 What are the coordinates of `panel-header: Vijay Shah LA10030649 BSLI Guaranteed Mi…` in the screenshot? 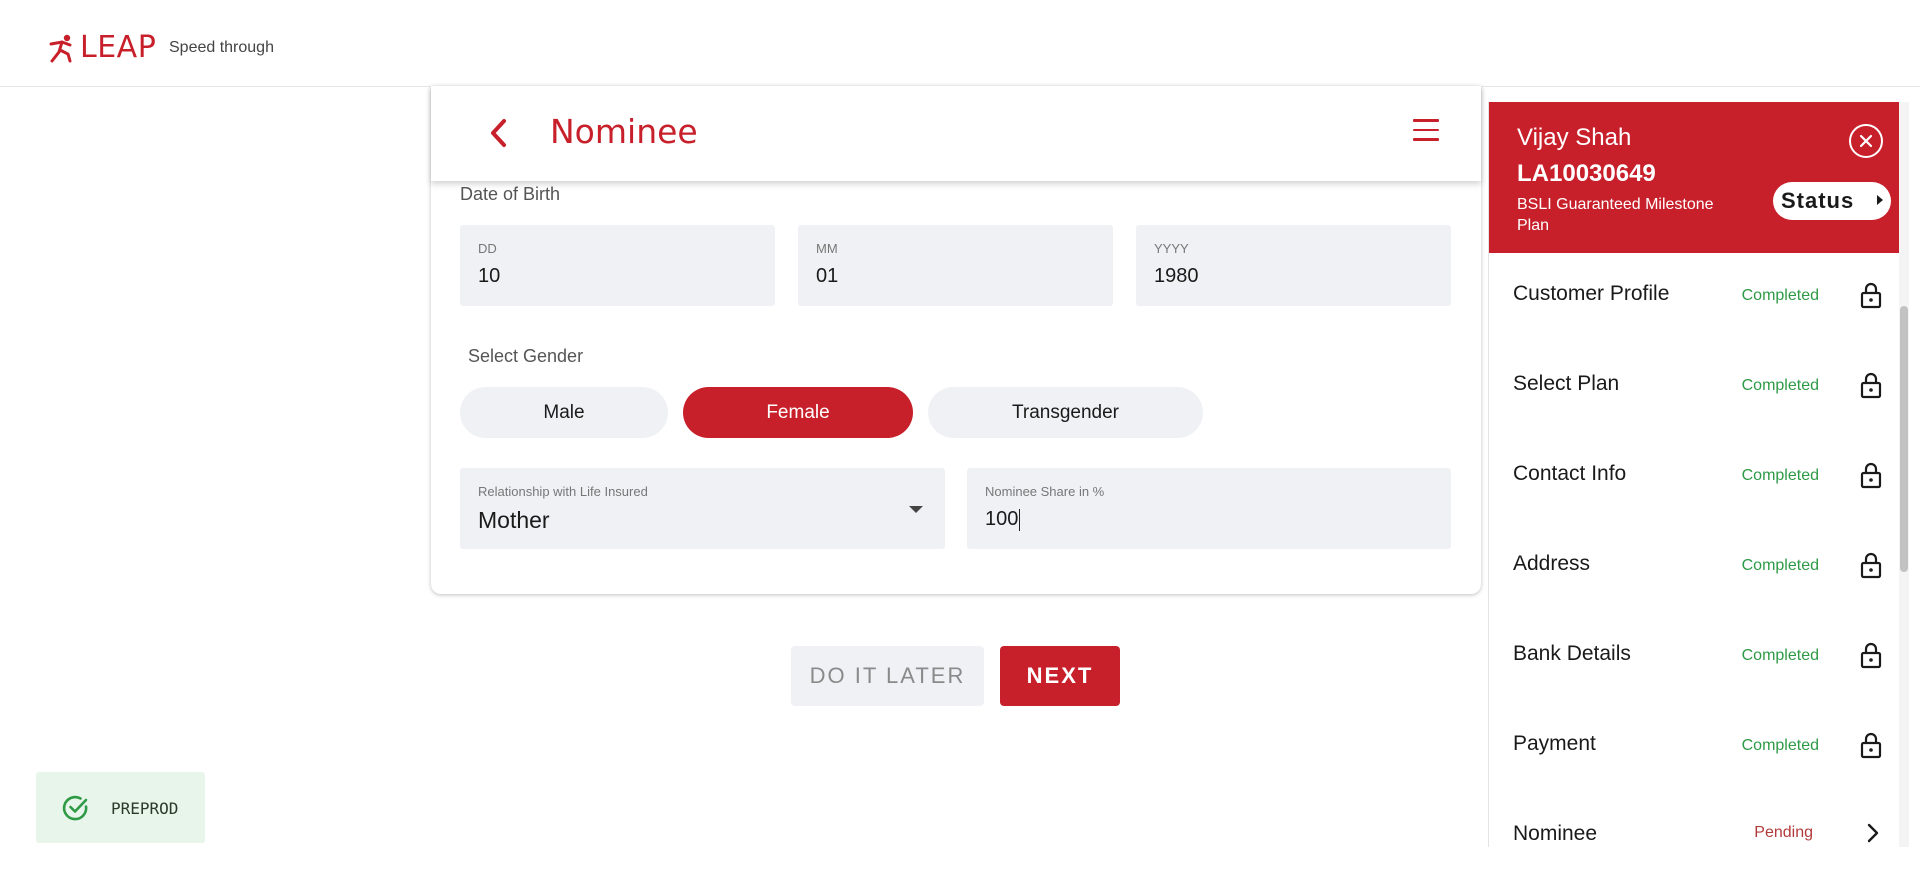 It's located at (1694, 177).